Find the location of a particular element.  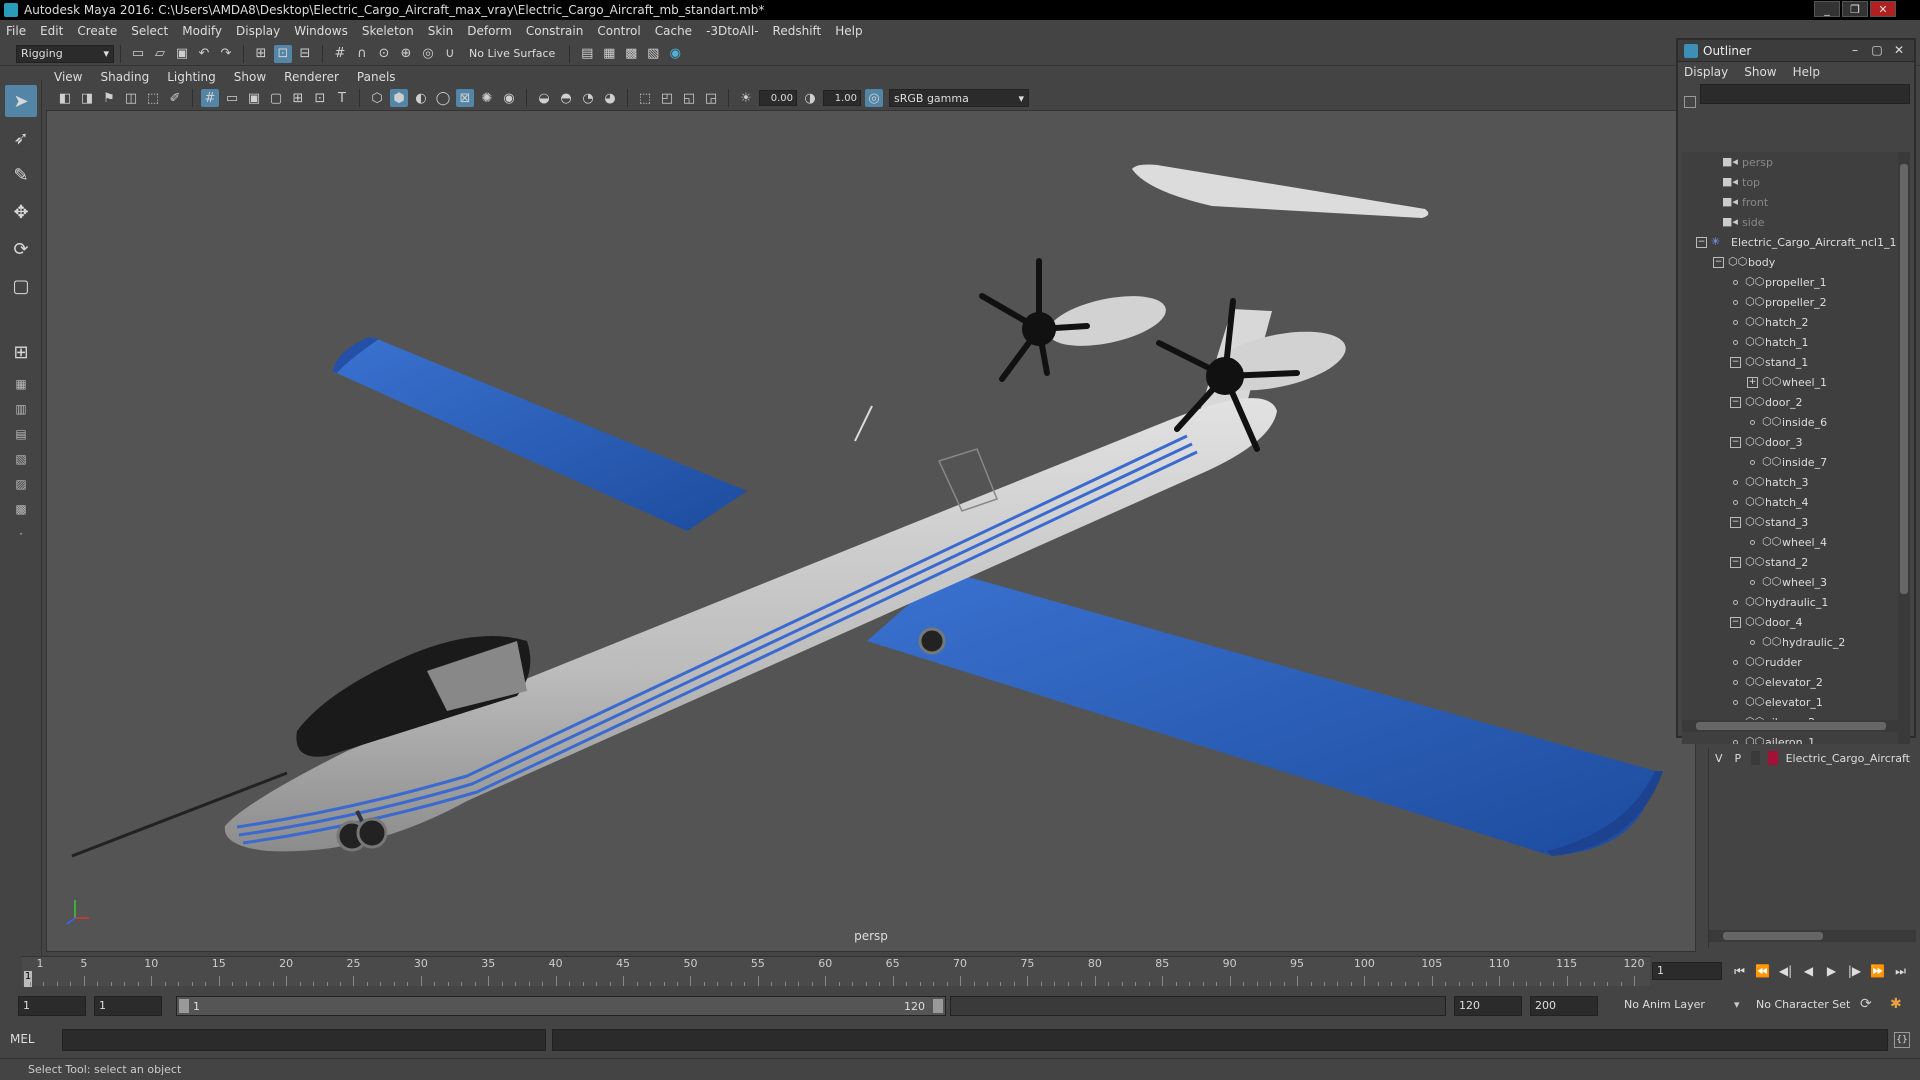

panel-menu-renderer: Renderer is located at coordinates (311, 77).